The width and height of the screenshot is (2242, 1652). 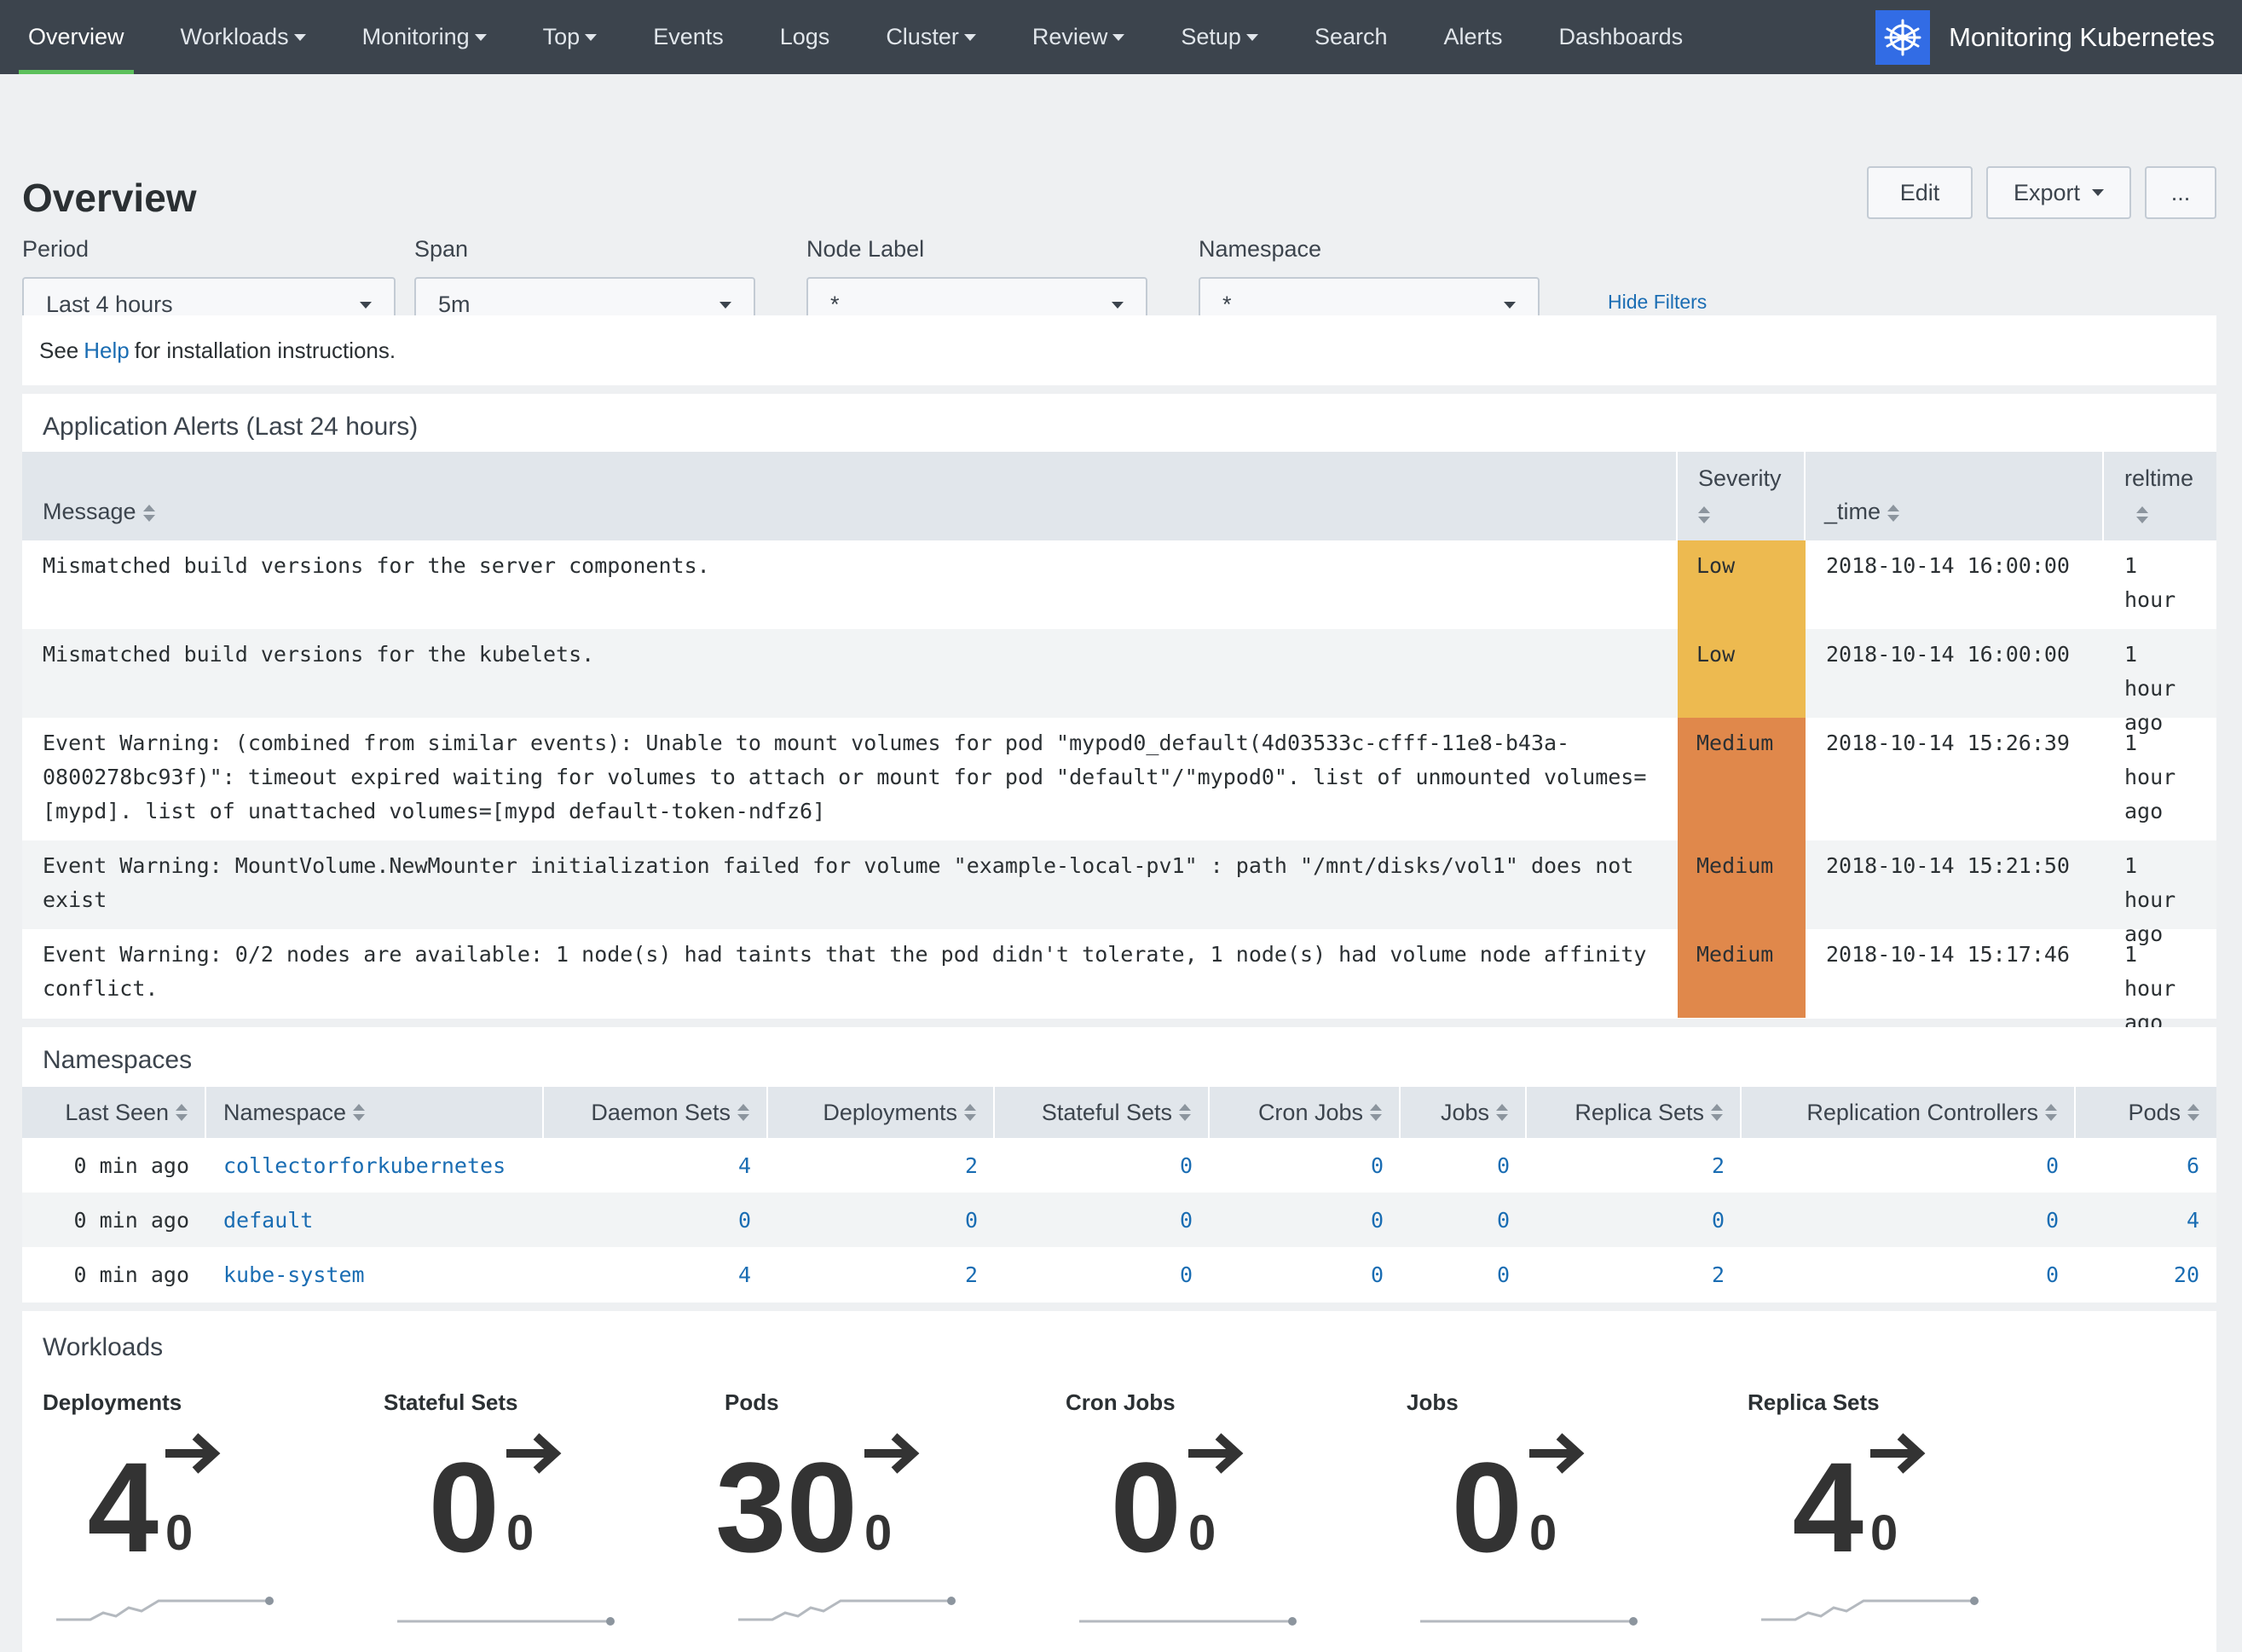 I want to click on single-value-replica-sets: Replica Sets 4 0, so click(x=1880, y=1517).